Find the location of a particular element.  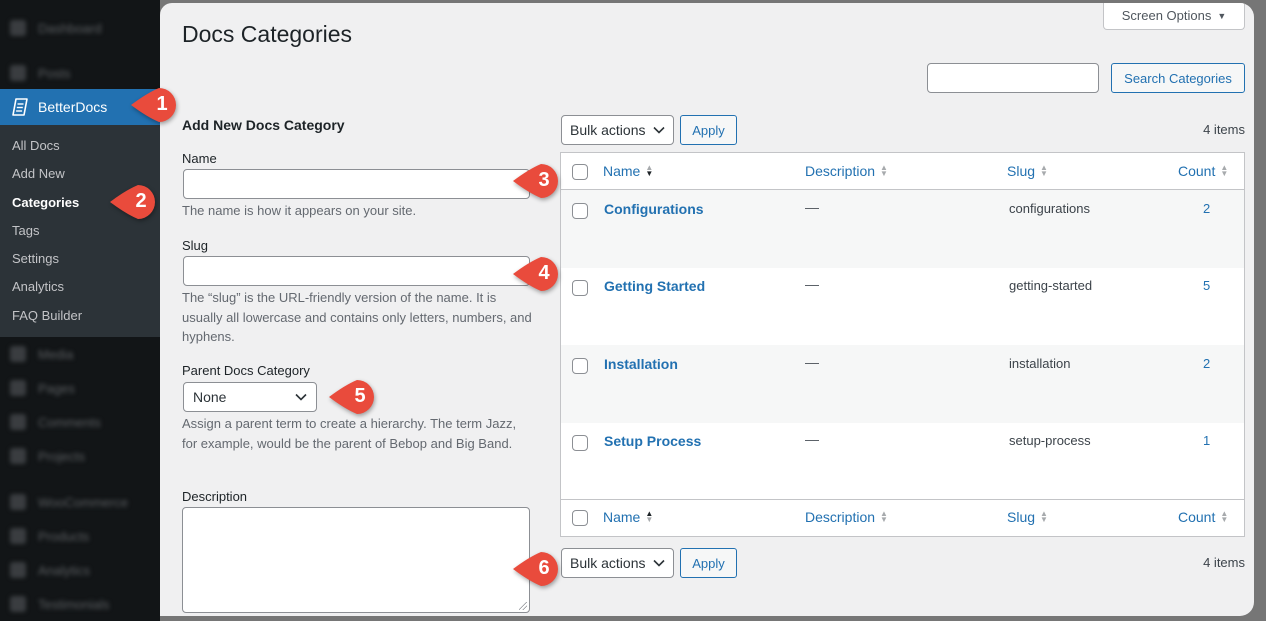

callout-marker-3: 3 is located at coordinates (536, 181).